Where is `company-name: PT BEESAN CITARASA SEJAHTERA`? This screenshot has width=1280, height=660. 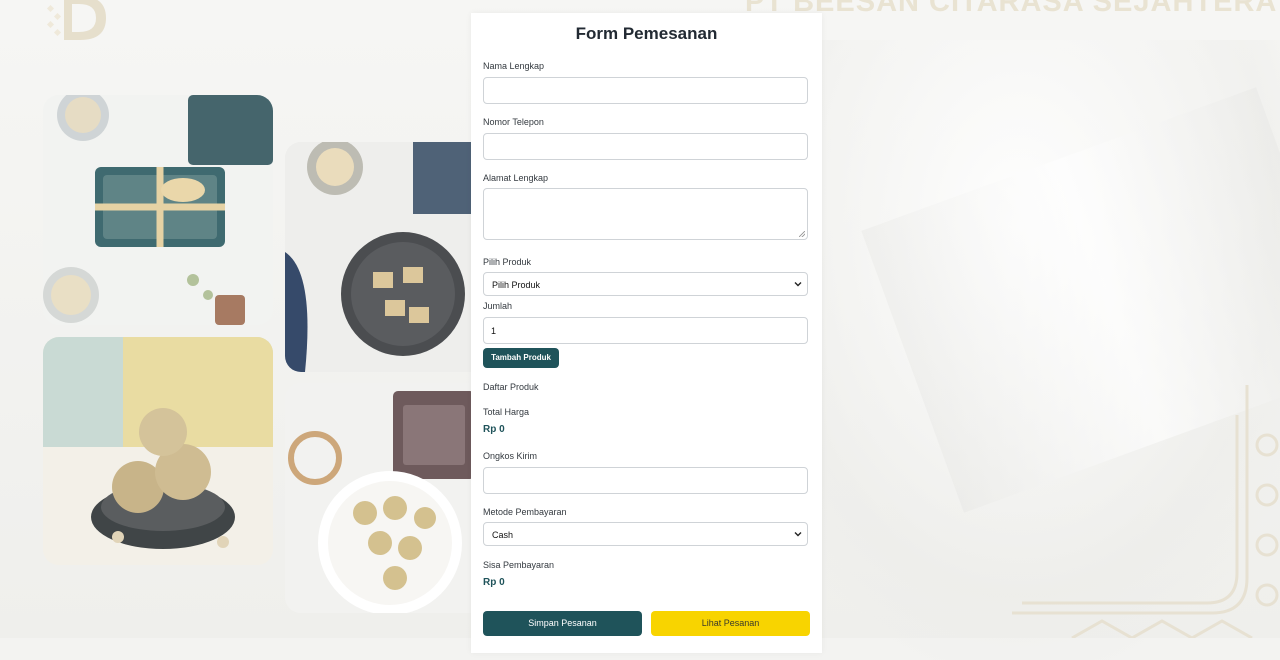
company-name: PT BEESAN CITARASA SEJAHTERA is located at coordinates (1011, 9).